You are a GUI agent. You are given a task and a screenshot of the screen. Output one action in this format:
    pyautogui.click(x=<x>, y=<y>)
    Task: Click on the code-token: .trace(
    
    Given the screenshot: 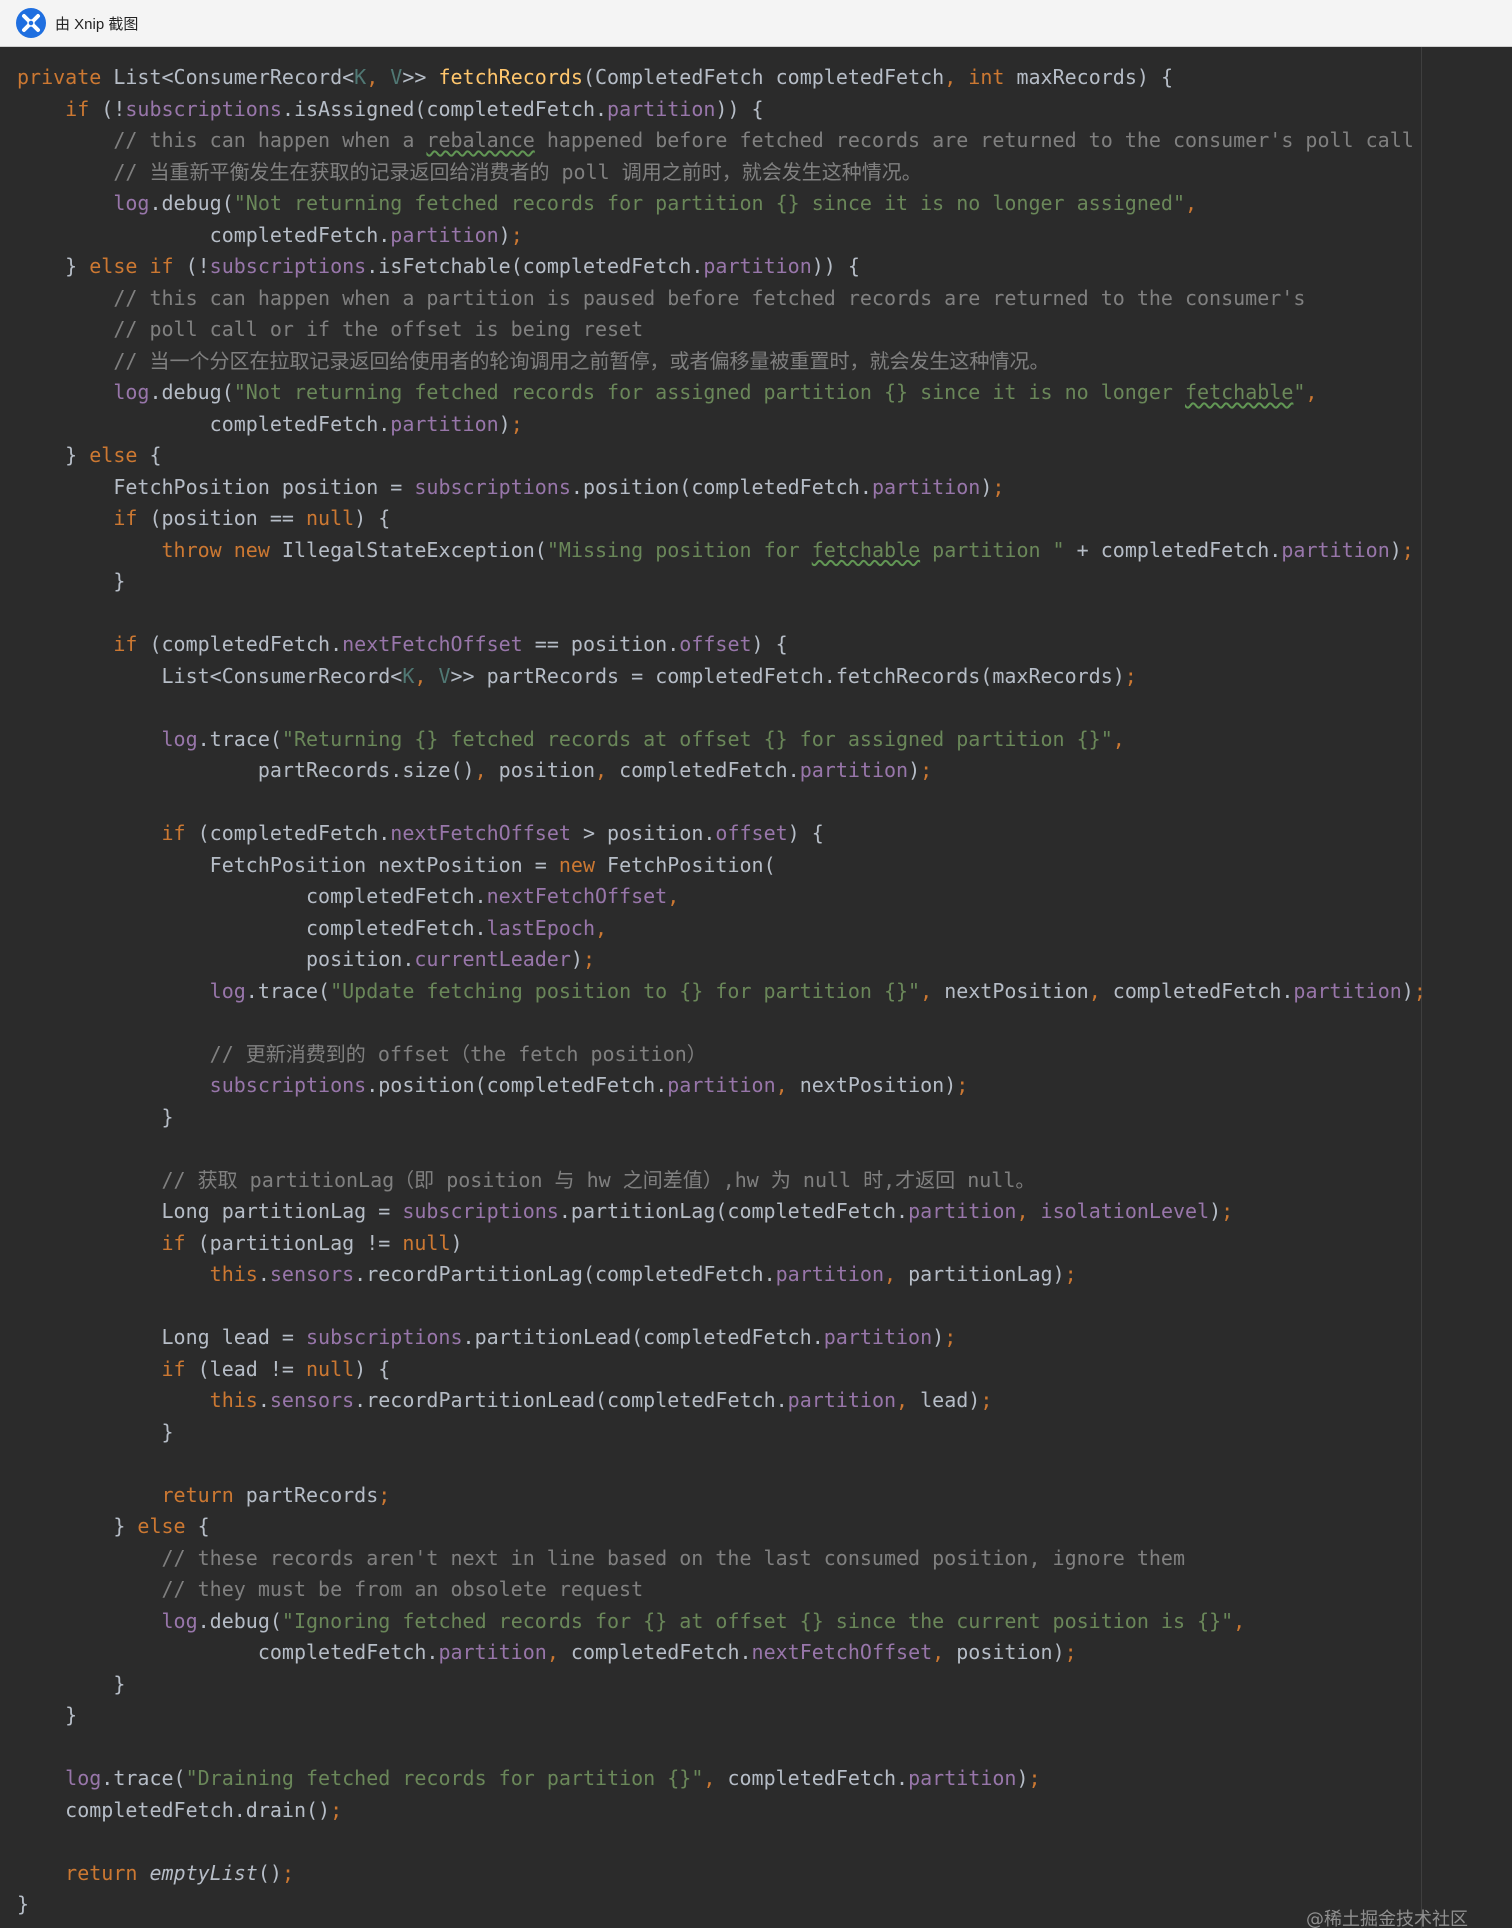 What is the action you would take?
    pyautogui.click(x=143, y=1778)
    